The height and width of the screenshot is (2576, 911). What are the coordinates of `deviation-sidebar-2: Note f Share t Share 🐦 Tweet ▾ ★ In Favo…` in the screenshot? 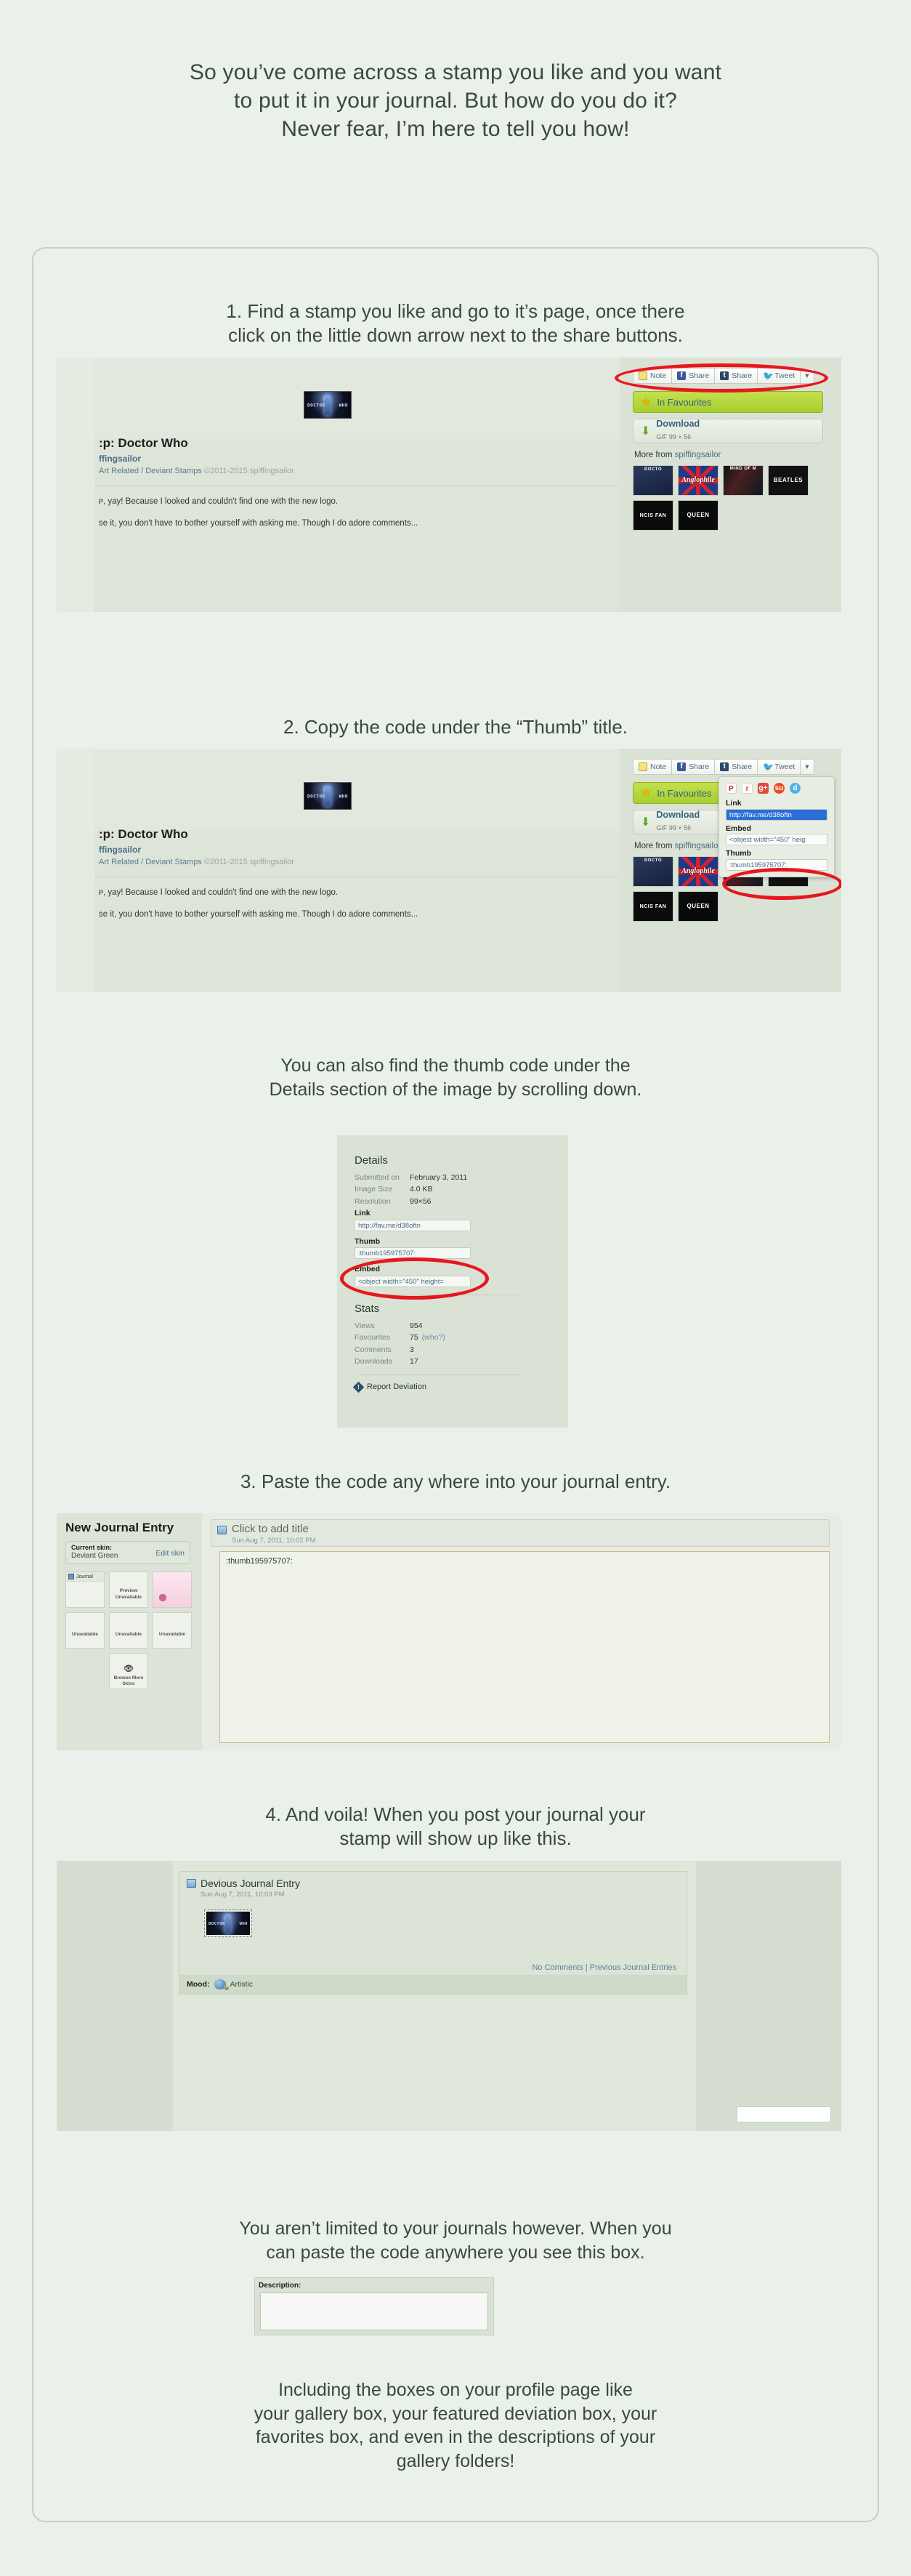 It's located at (730, 870).